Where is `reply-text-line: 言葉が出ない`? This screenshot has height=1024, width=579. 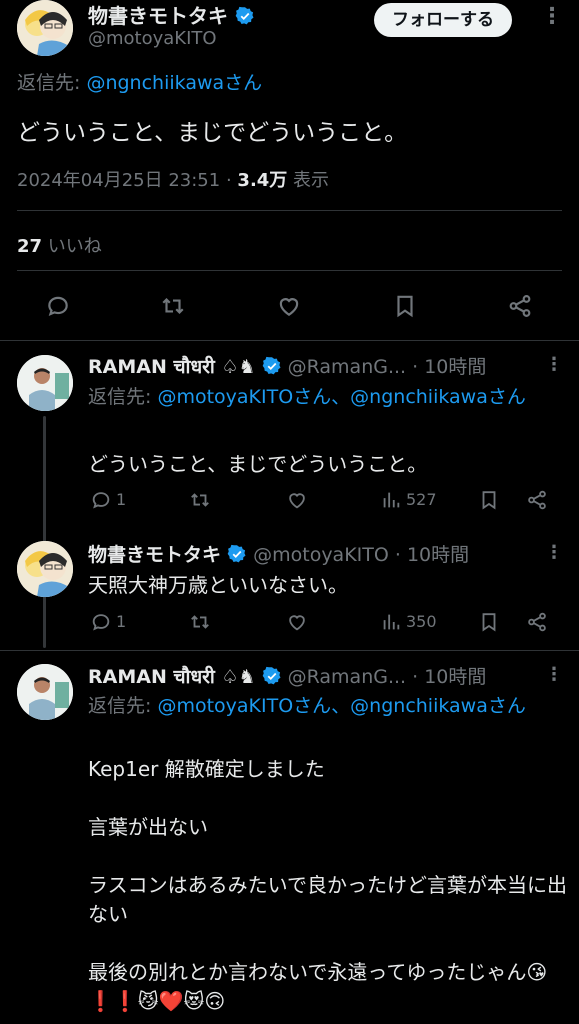
reply-text-line: 言葉が出ない is located at coordinates (148, 827).